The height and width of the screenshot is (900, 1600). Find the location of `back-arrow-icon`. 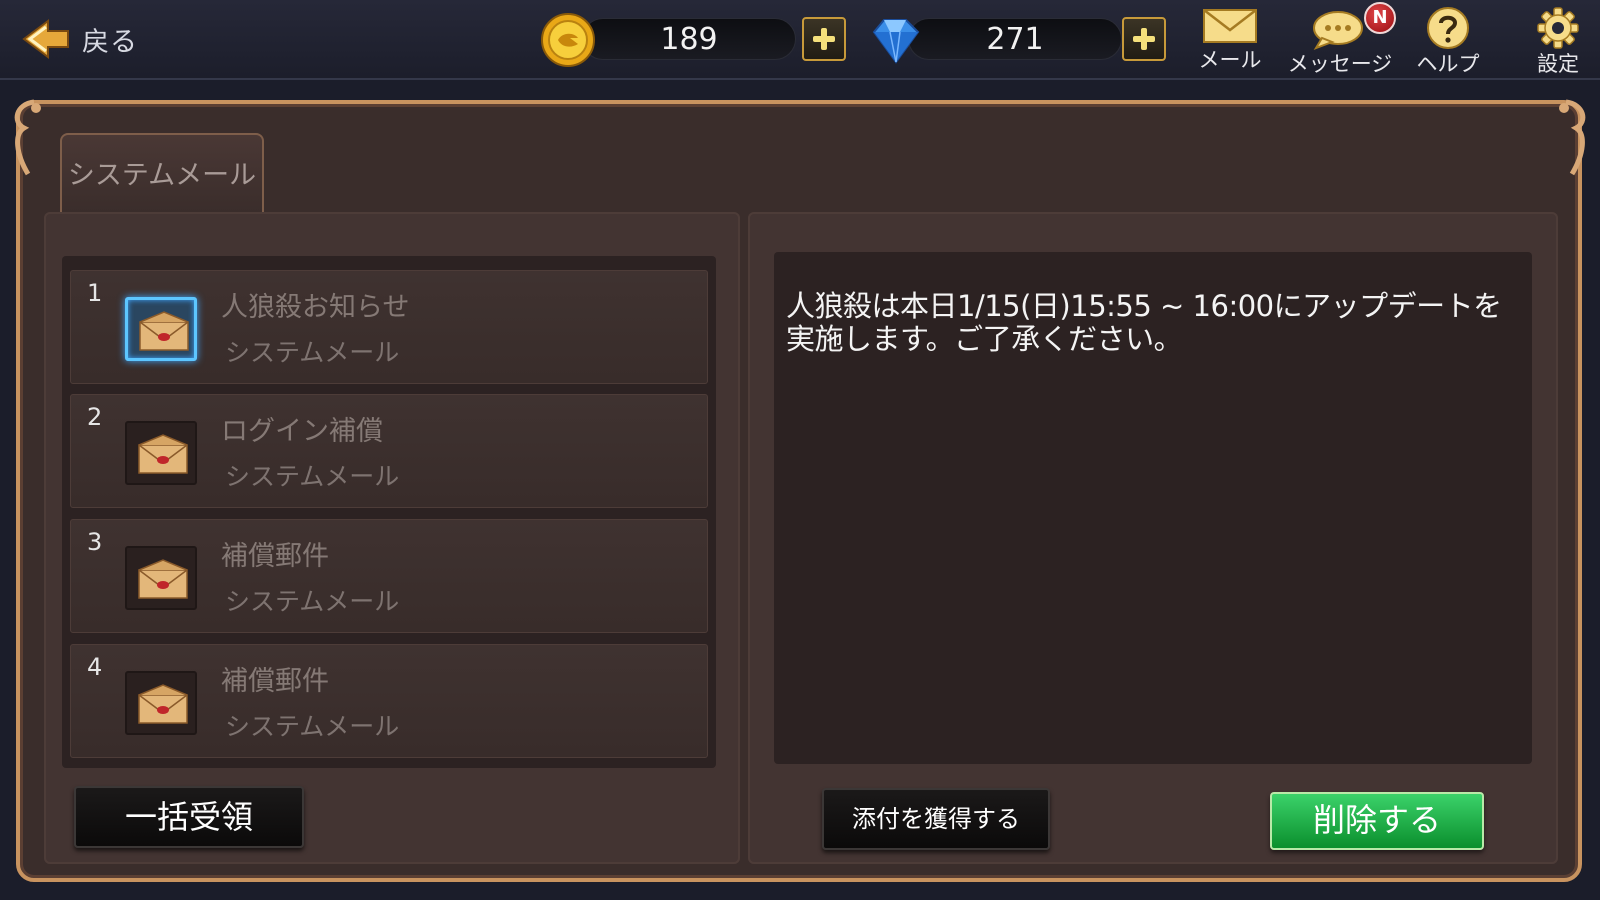

back-arrow-icon is located at coordinates (45, 39).